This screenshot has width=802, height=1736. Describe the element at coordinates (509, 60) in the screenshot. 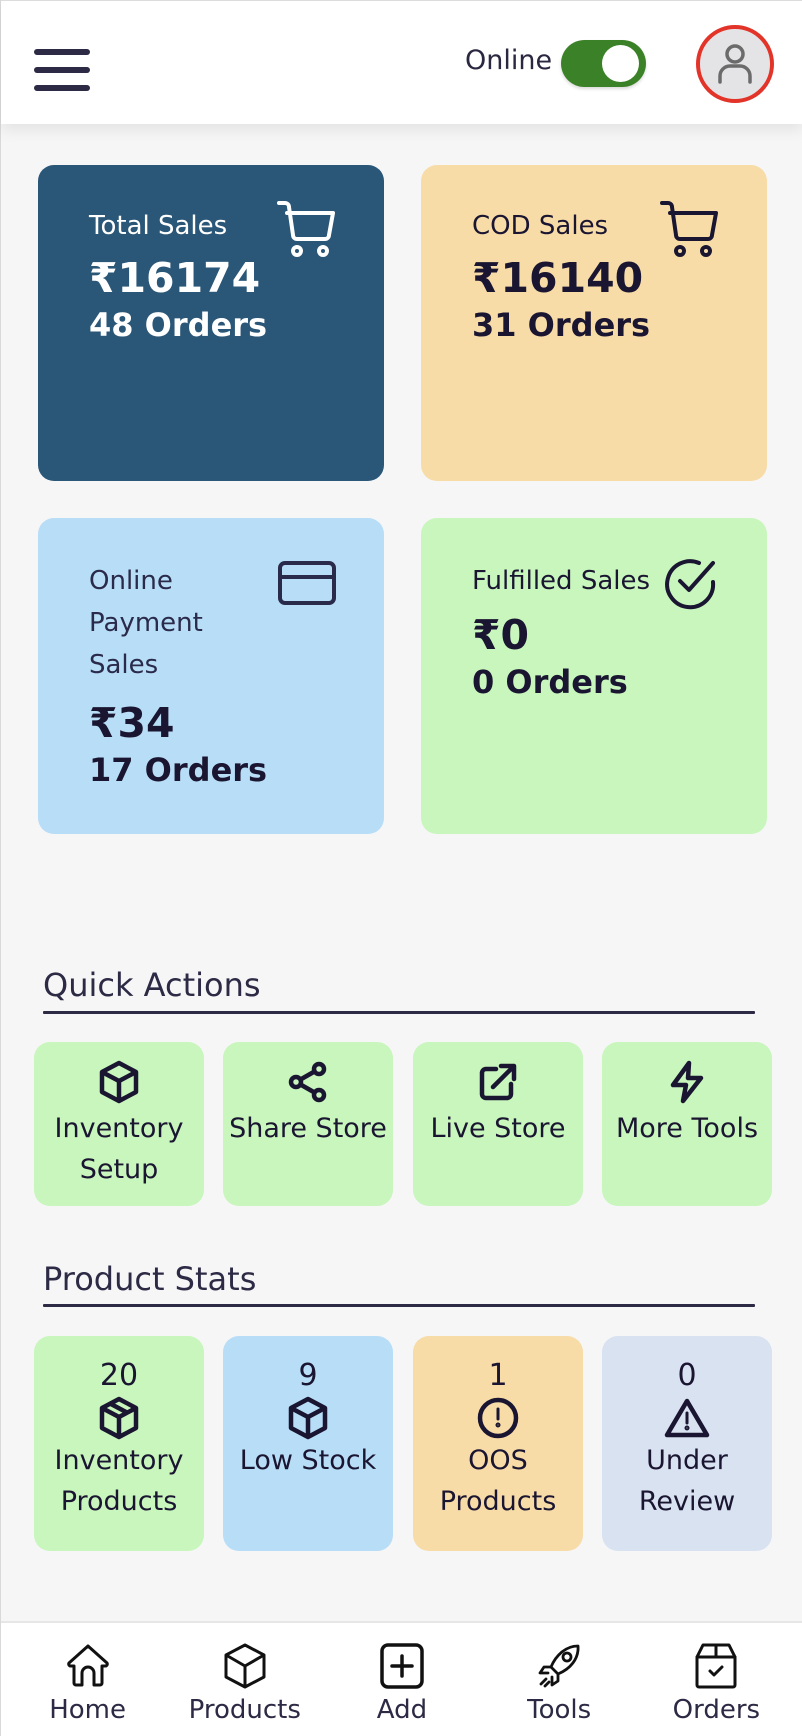

I see `online-status-label: Online` at that location.